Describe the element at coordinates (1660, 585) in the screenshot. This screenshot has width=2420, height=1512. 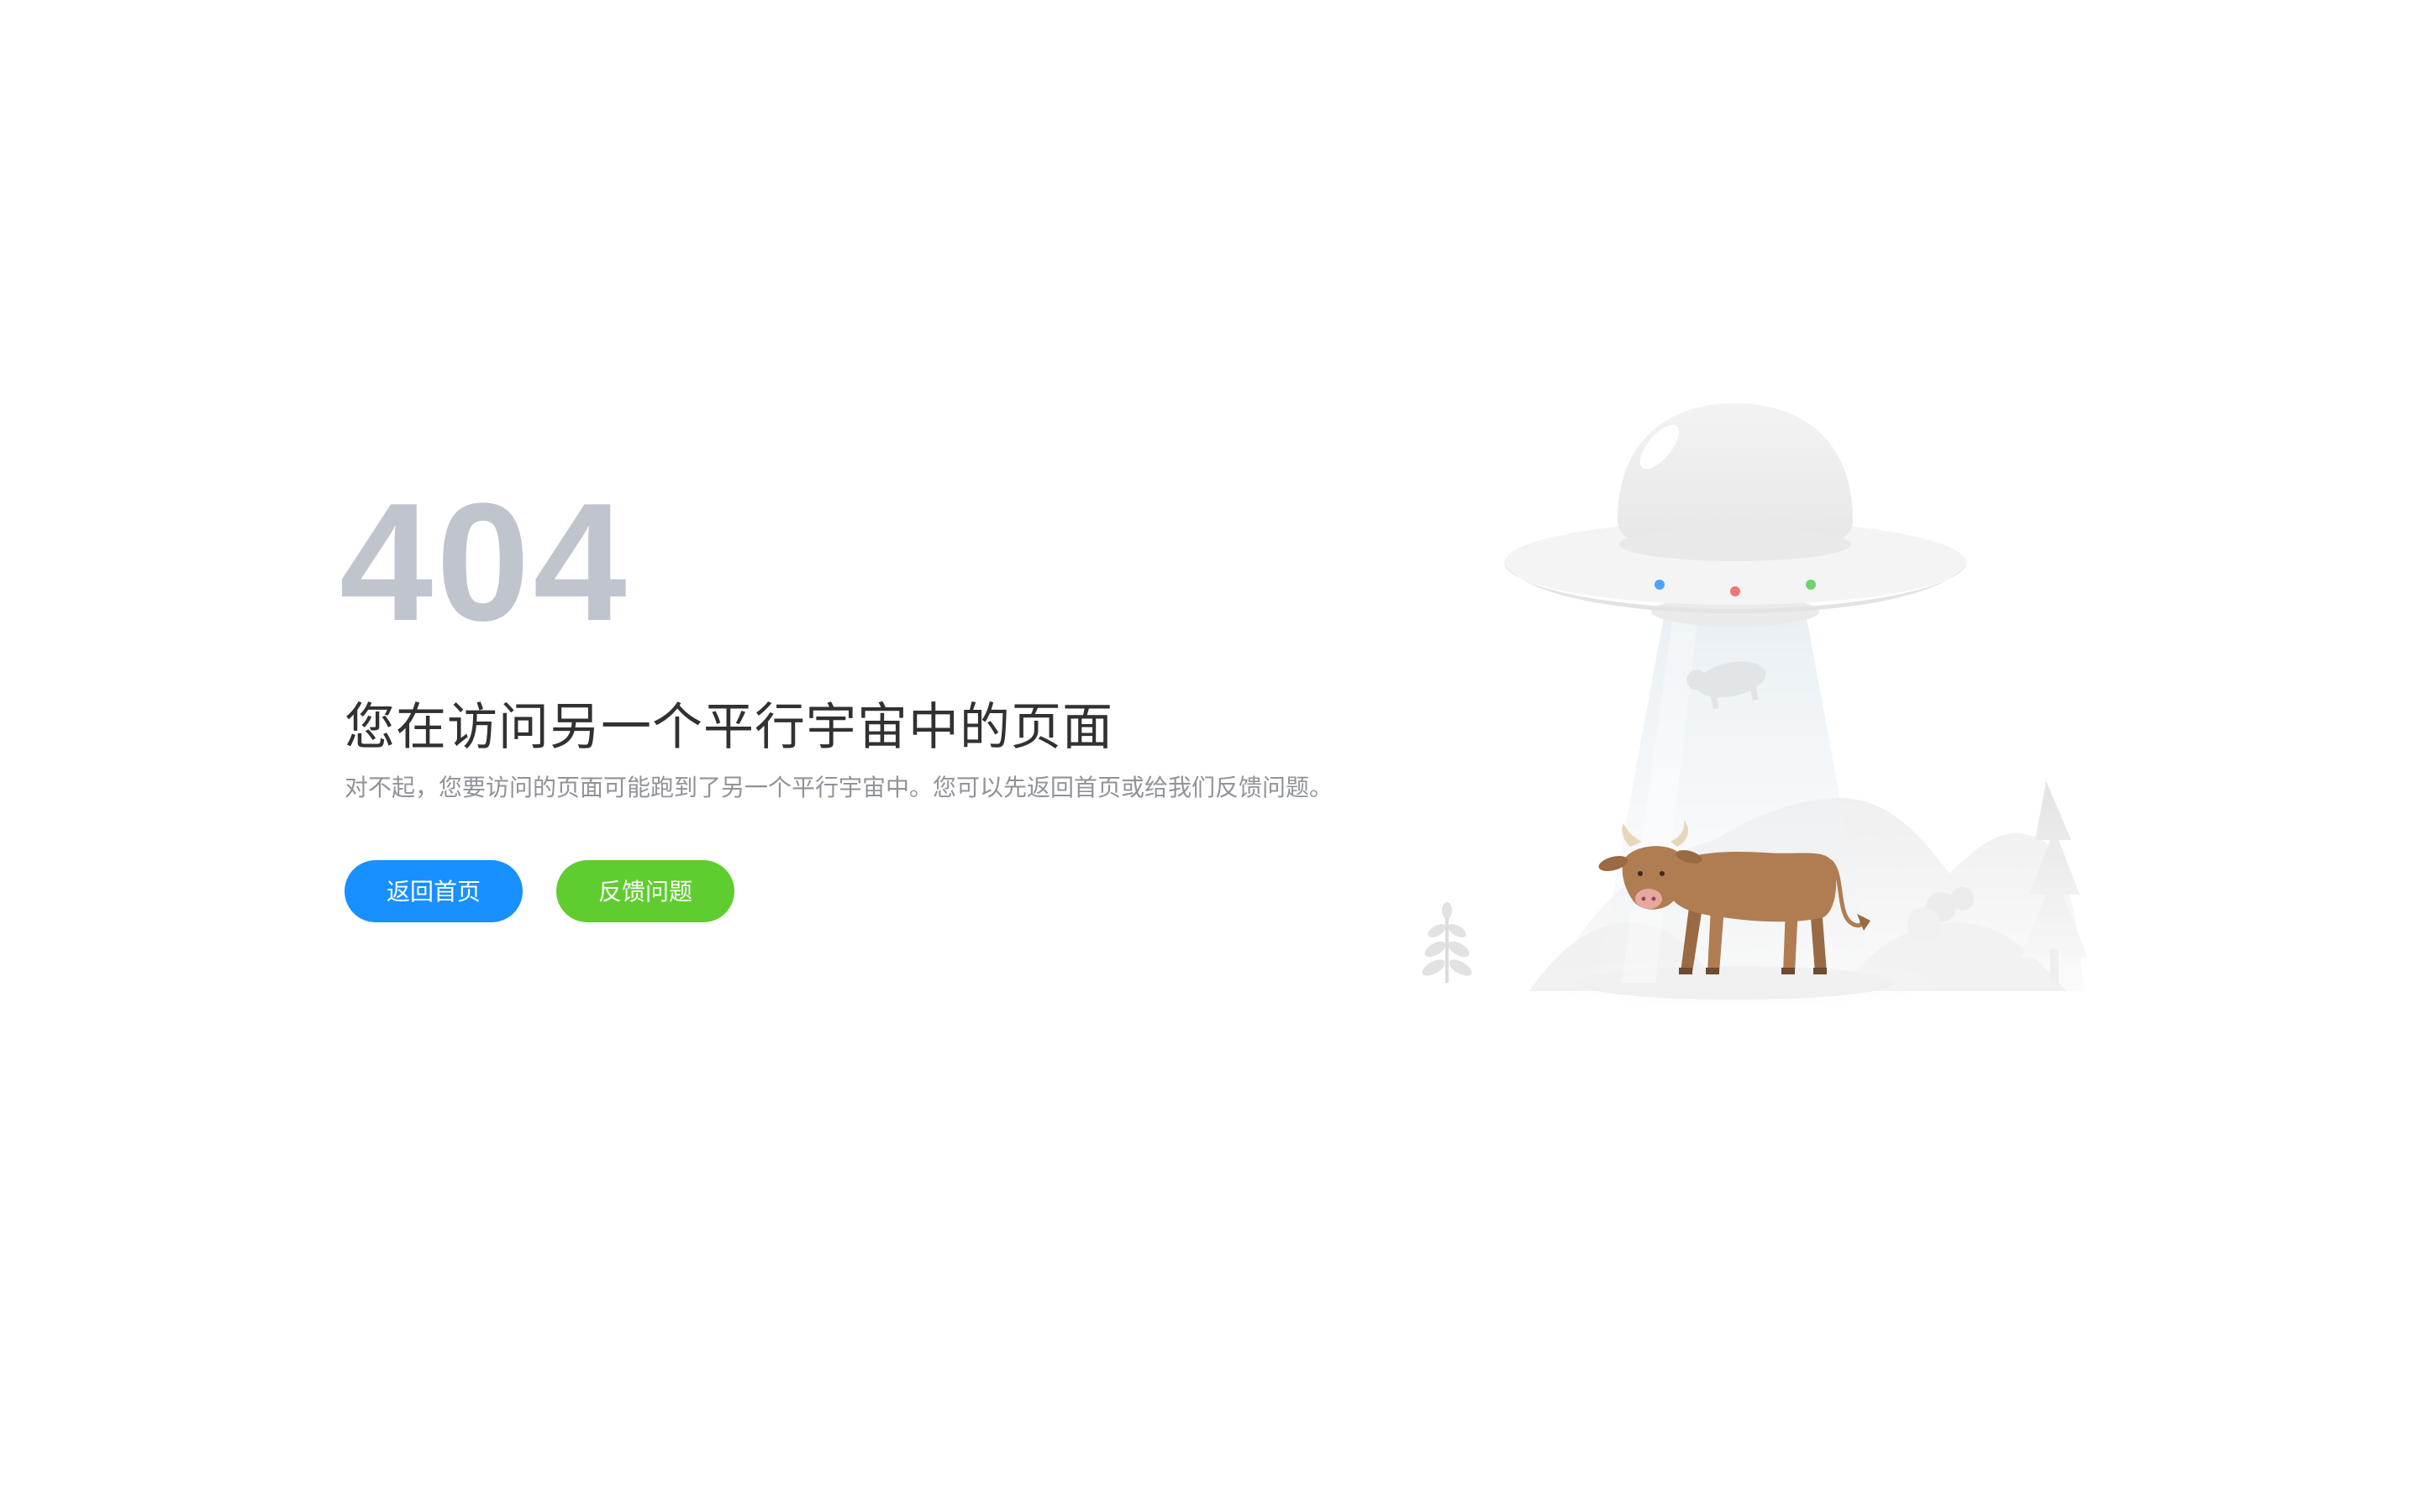
I see `ufo-light-blue` at that location.